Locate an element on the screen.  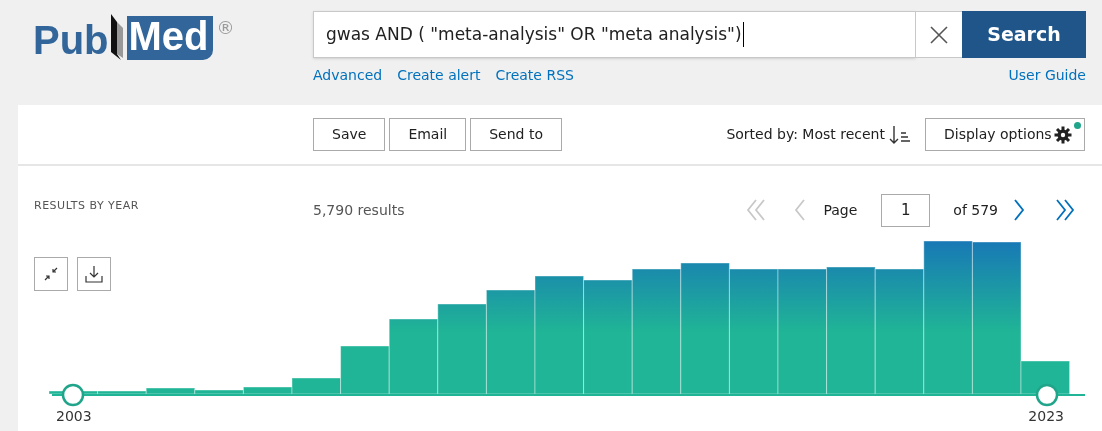
collapse-icon is located at coordinates (51, 274).